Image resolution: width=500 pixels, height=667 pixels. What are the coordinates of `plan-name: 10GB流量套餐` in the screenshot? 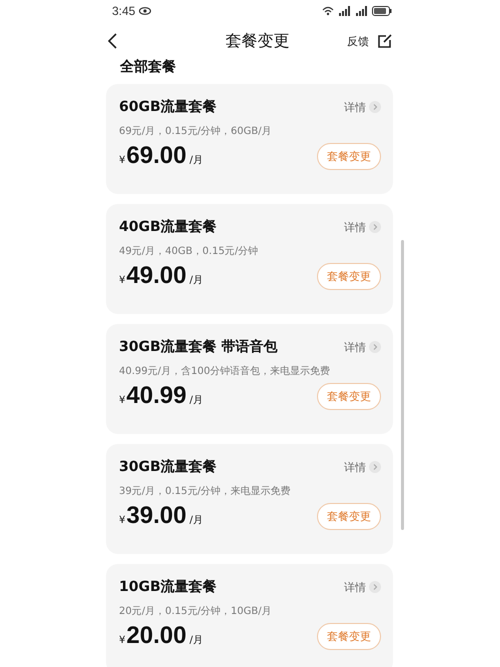 It's located at (168, 587).